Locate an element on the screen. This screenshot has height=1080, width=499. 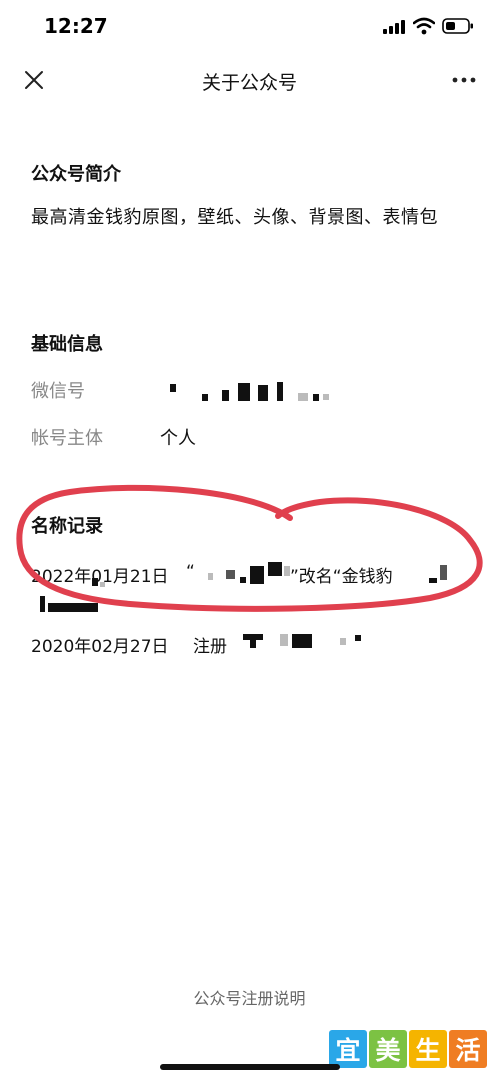
signal-icon is located at coordinates (394, 27).